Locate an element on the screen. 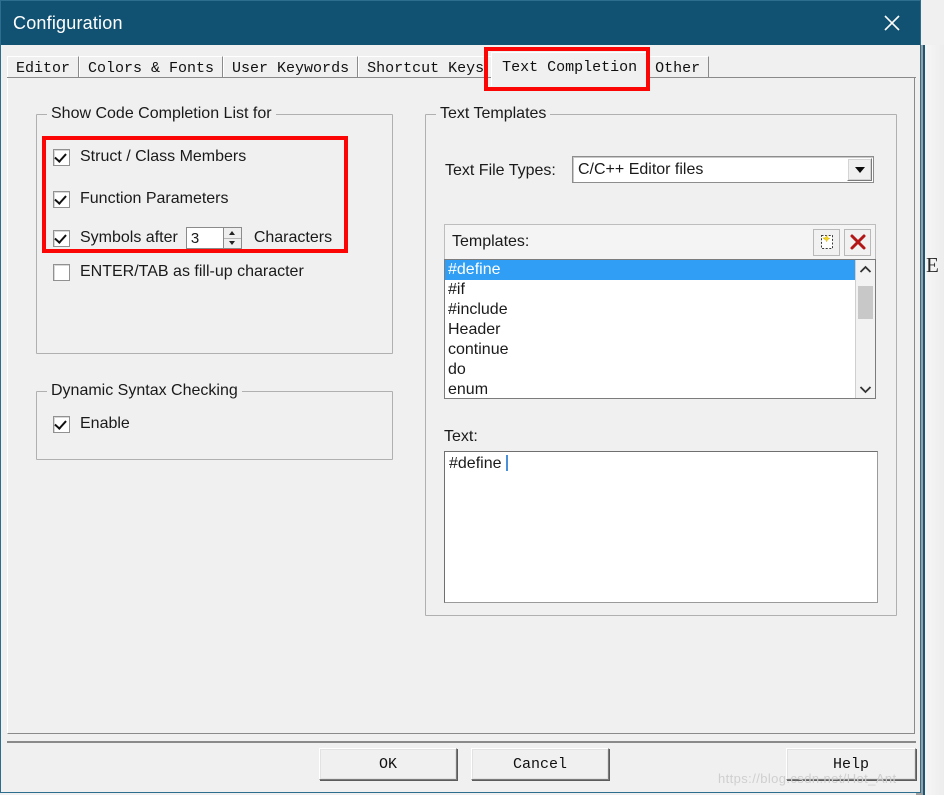  chevron-down-icon is located at coordinates (859, 169).